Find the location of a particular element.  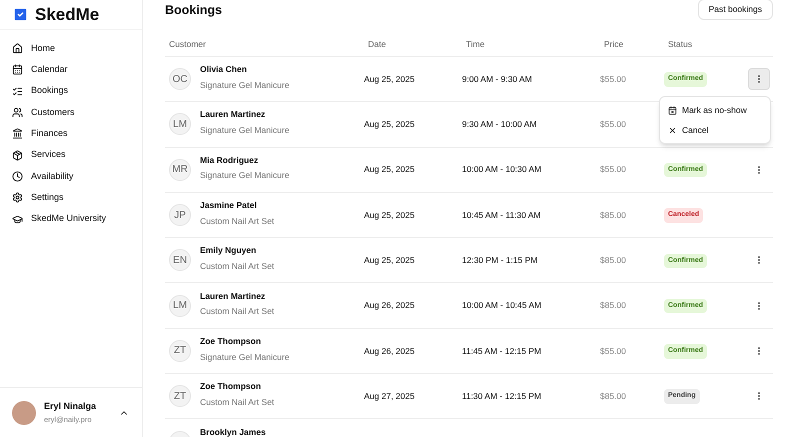

booking-time: 12:30 PM - 1:15 PM is located at coordinates (500, 260).